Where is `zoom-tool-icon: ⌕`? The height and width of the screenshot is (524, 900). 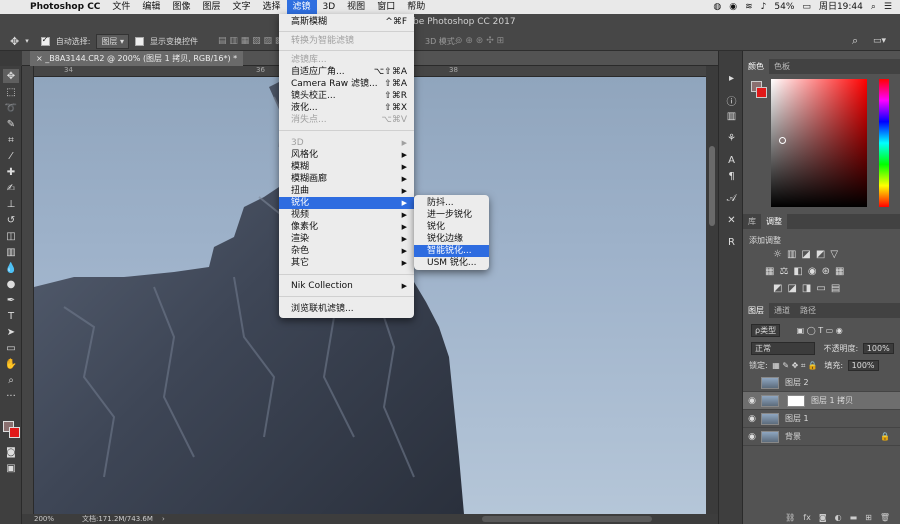
zoom-tool-icon: ⌕ is located at coordinates (11, 380).